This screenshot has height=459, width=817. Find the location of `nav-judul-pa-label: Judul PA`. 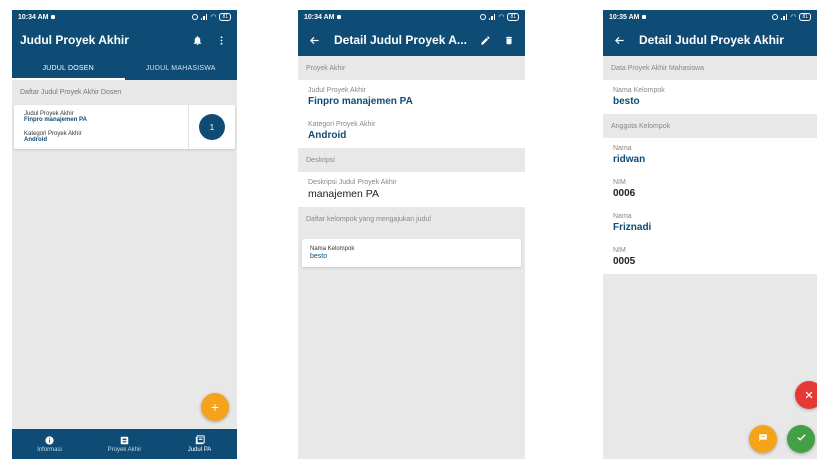

nav-judul-pa-label: Judul PA is located at coordinates (199, 450).